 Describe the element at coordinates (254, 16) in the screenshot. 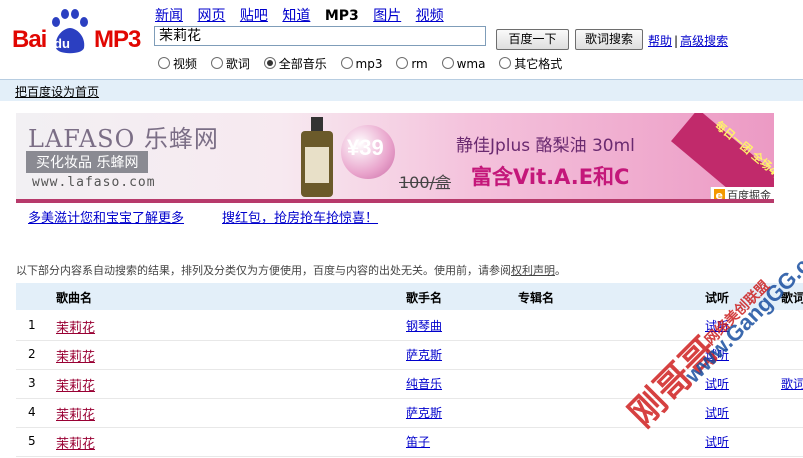

I see `nav-tieba: 贴吧` at that location.